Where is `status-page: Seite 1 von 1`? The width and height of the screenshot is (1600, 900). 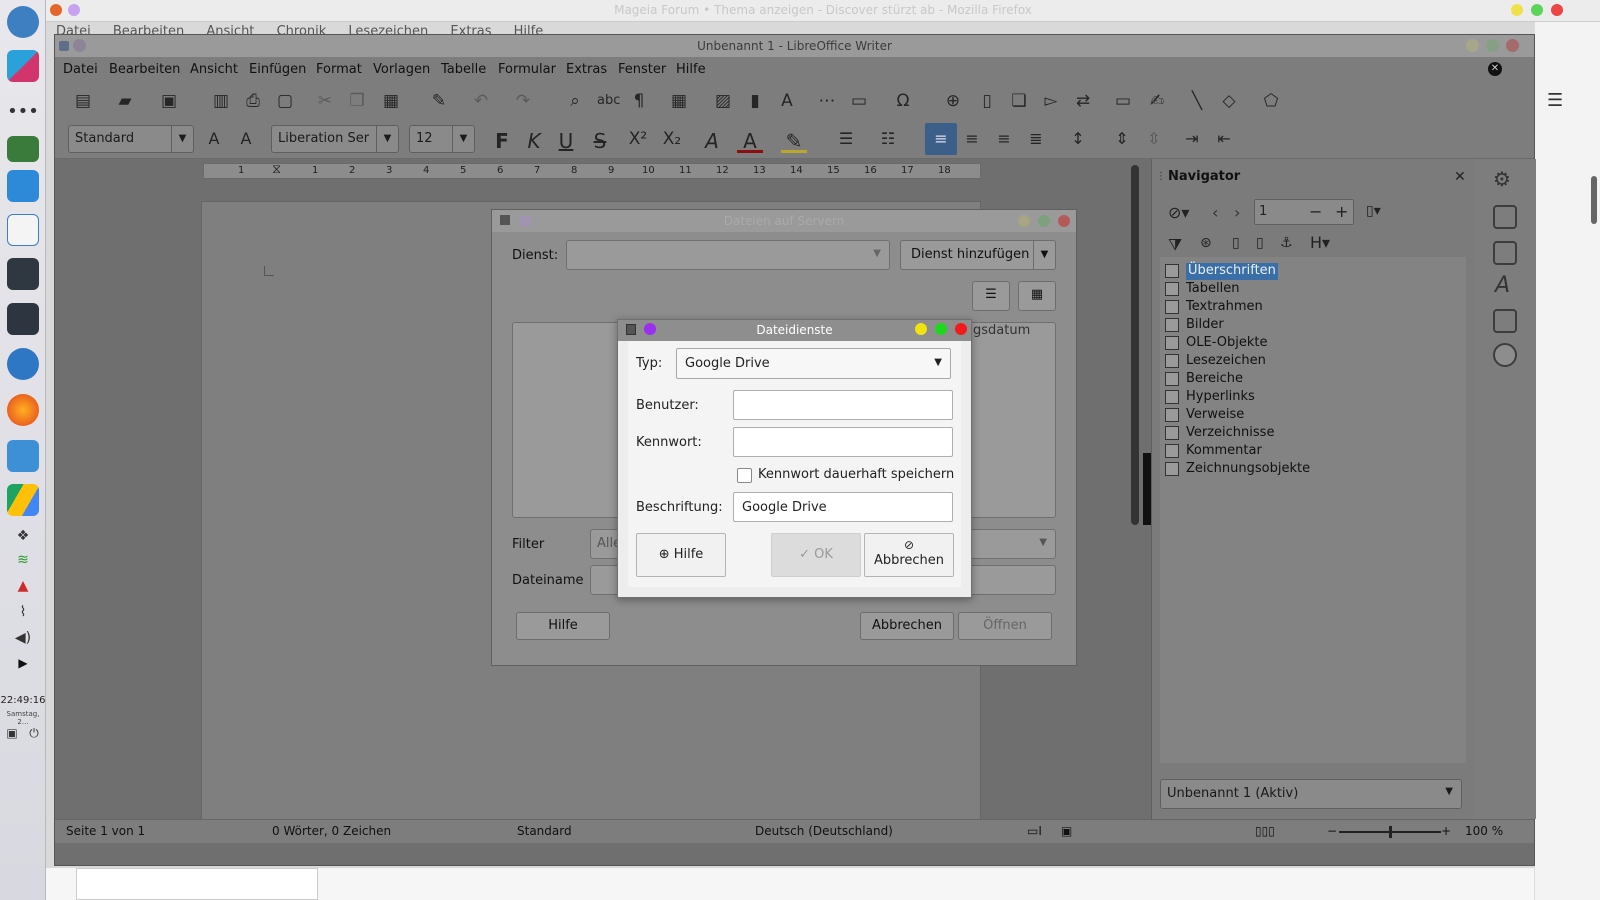
status-page: Seite 1 von 1 is located at coordinates (105, 831).